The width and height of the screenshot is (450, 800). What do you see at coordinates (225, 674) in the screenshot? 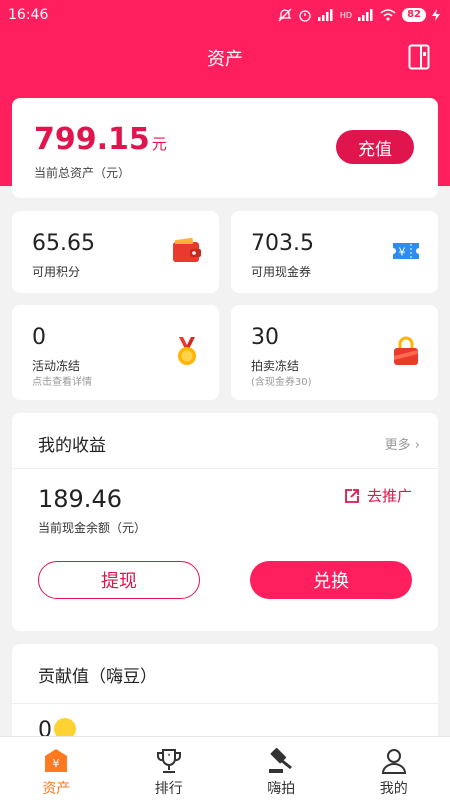
I see `contribution-header: 贡献值（嗨豆）` at bounding box center [225, 674].